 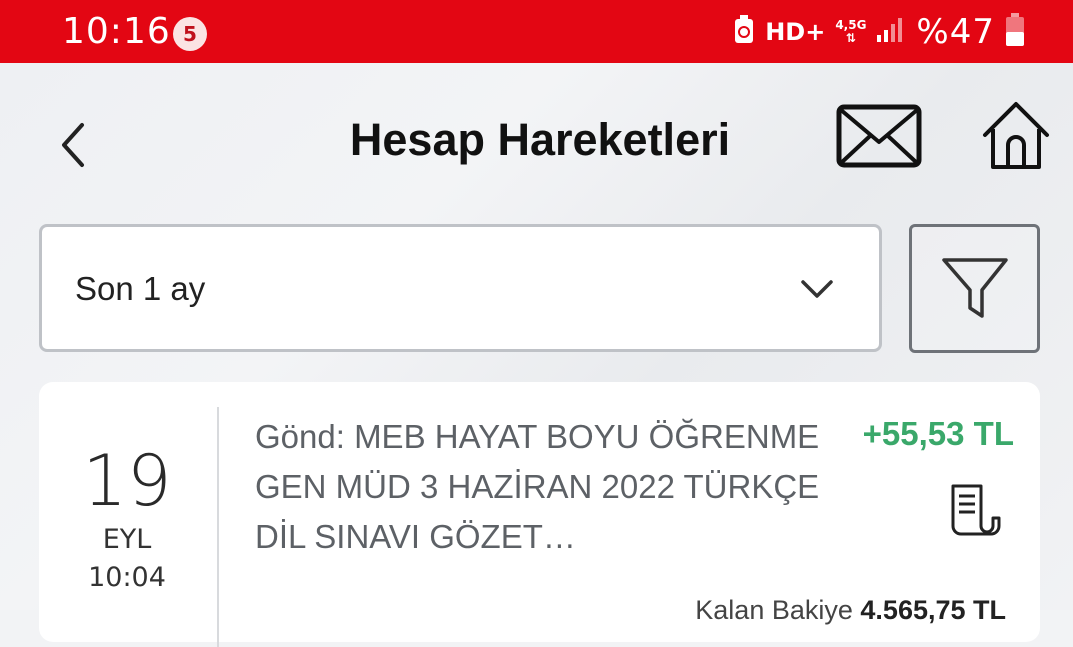 I want to click on status-indicators: HD+ 4,5G ⇅ %47, so click(x=879, y=32).